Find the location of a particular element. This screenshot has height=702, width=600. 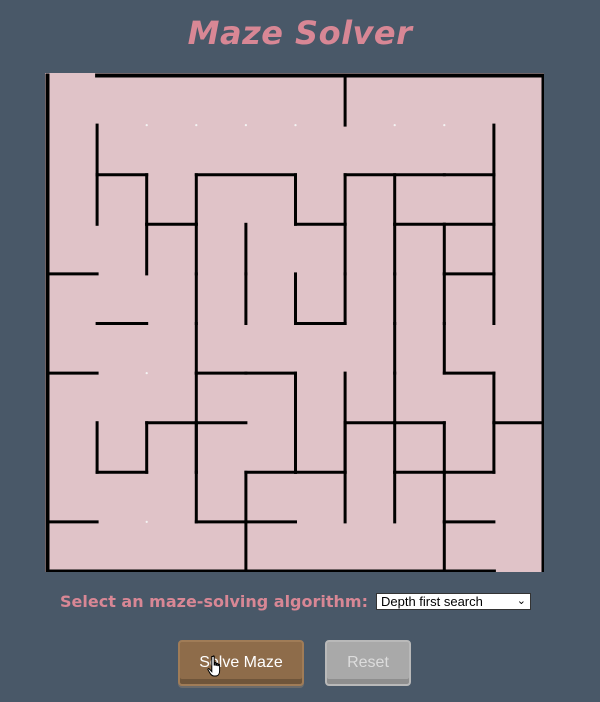

reset-button: Reset is located at coordinates (368, 663).